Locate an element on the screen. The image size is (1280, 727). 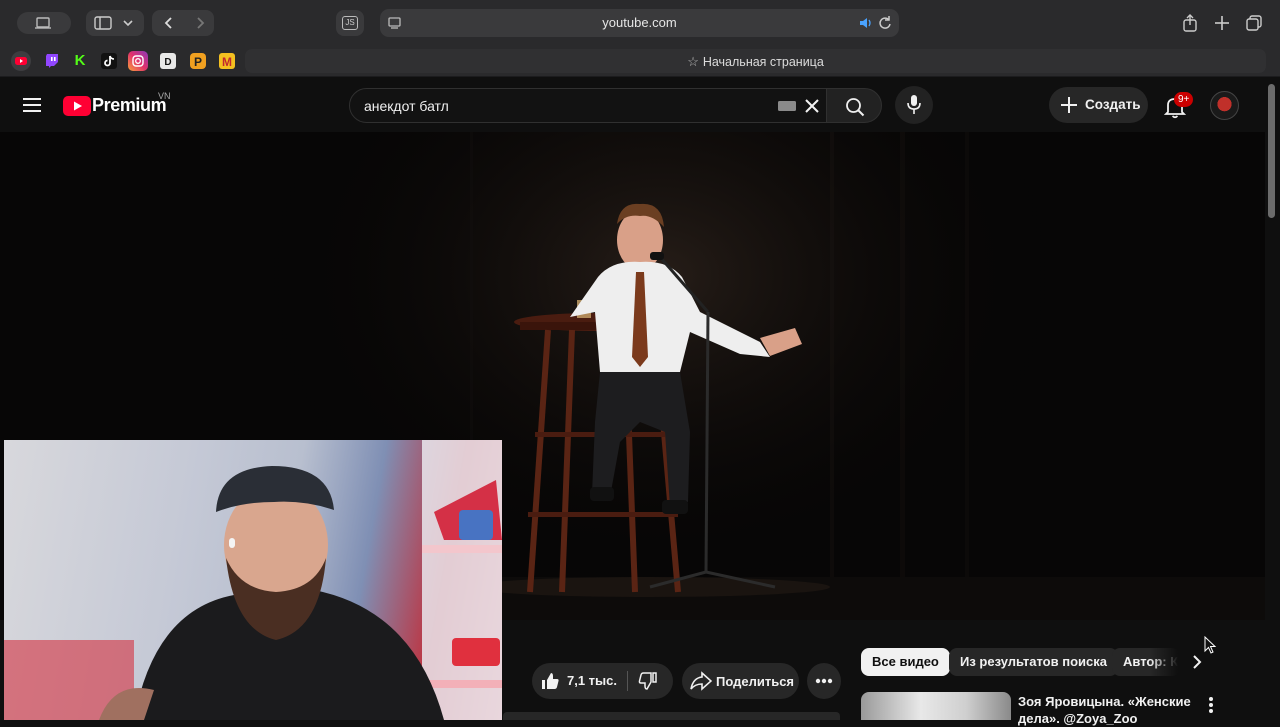
js-badge: JS is located at coordinates (350, 23).